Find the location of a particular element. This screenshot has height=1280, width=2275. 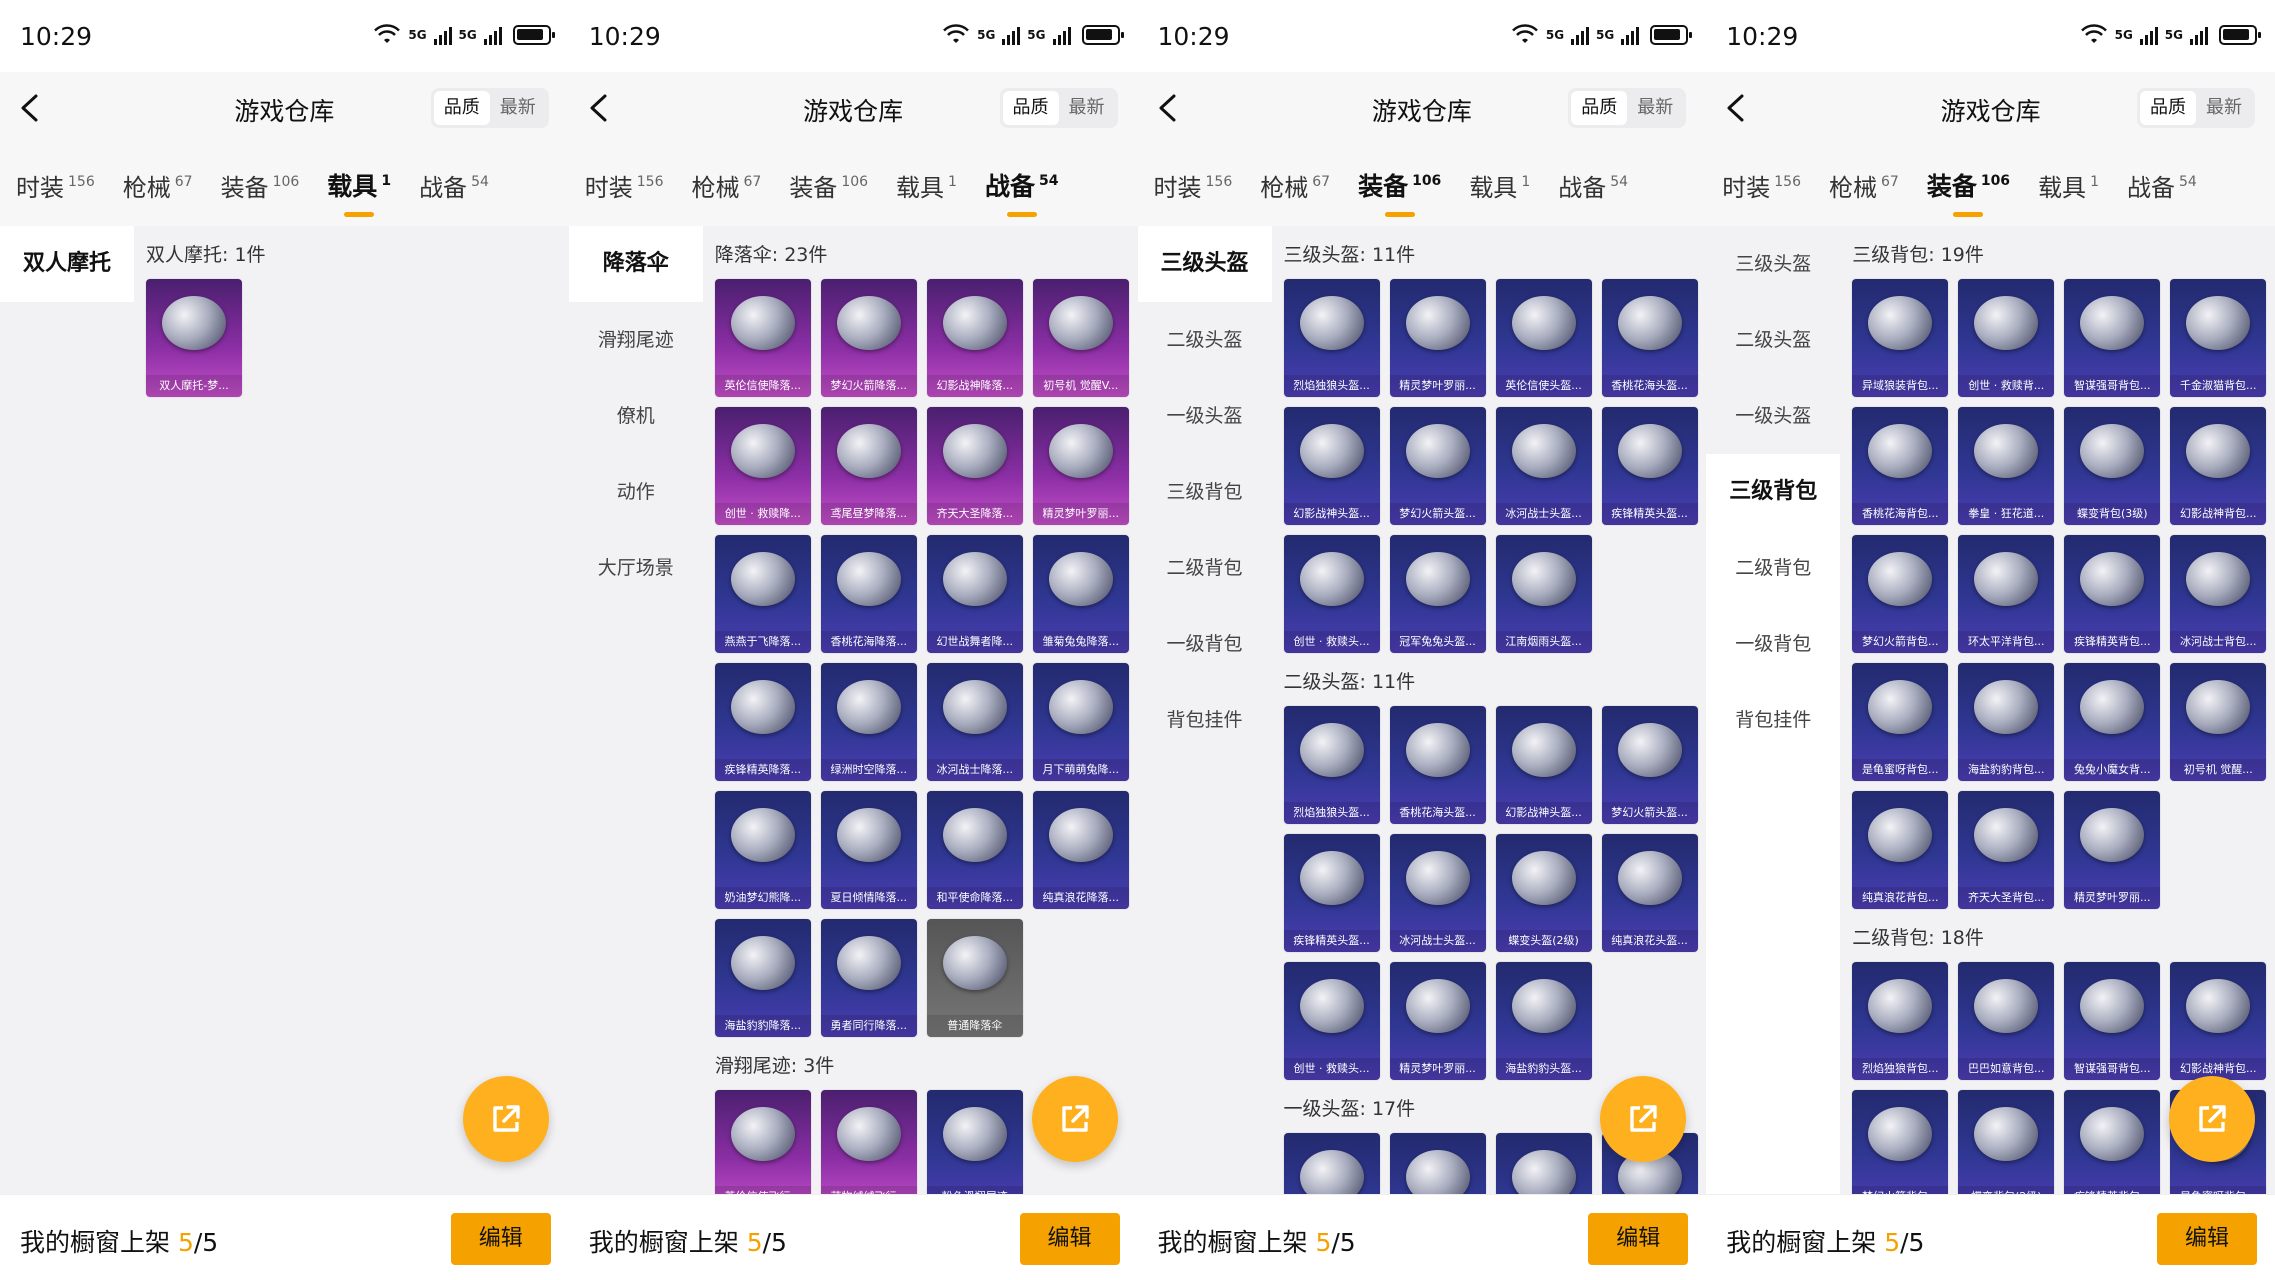

item-card: 蝶变背包(2级) is located at coordinates (2006, 1142).